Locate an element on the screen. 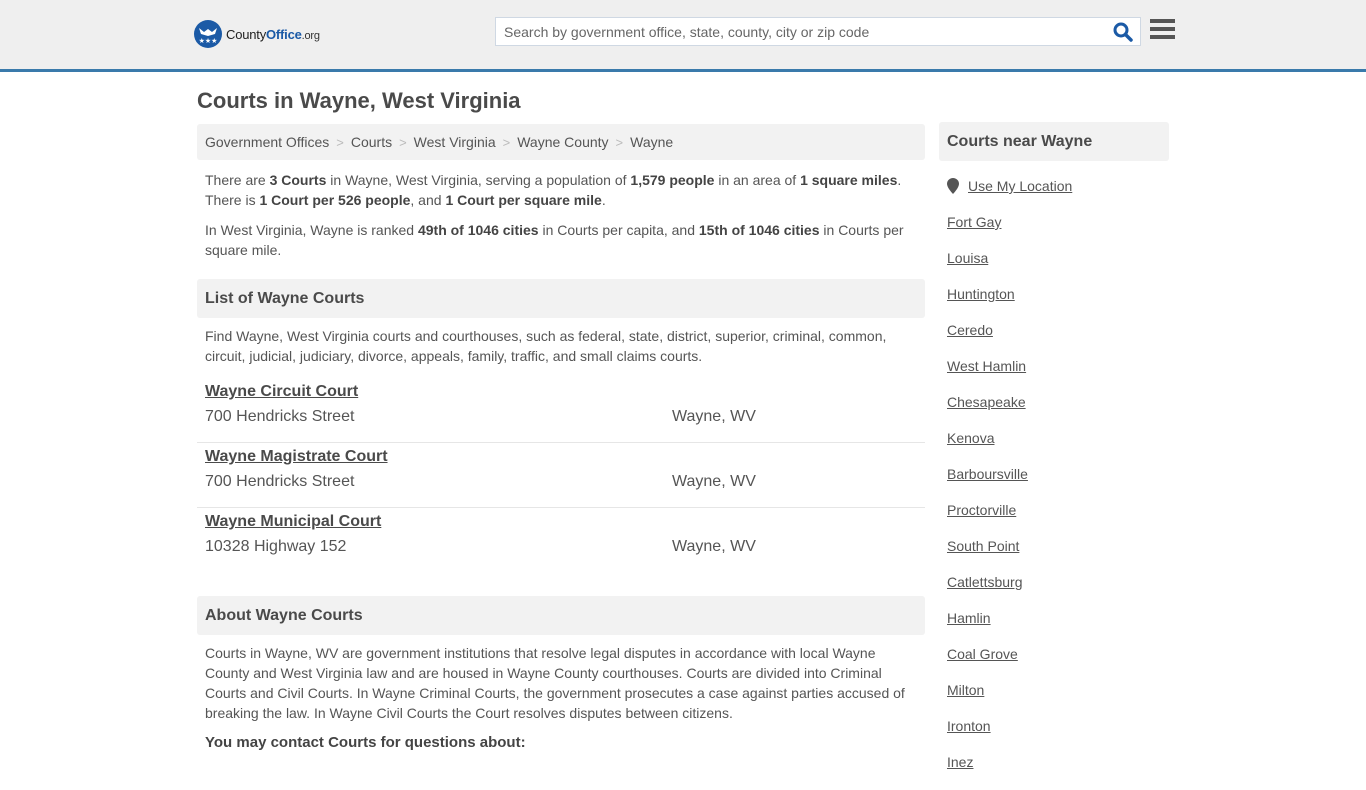  hamburger-menu-icon is located at coordinates (1162, 30).